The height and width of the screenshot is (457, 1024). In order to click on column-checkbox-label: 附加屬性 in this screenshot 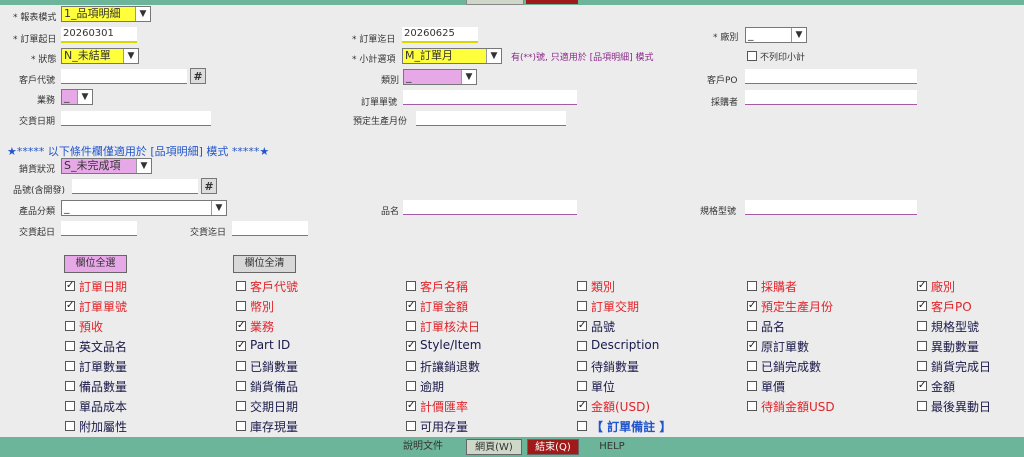, I will do `click(103, 426)`.